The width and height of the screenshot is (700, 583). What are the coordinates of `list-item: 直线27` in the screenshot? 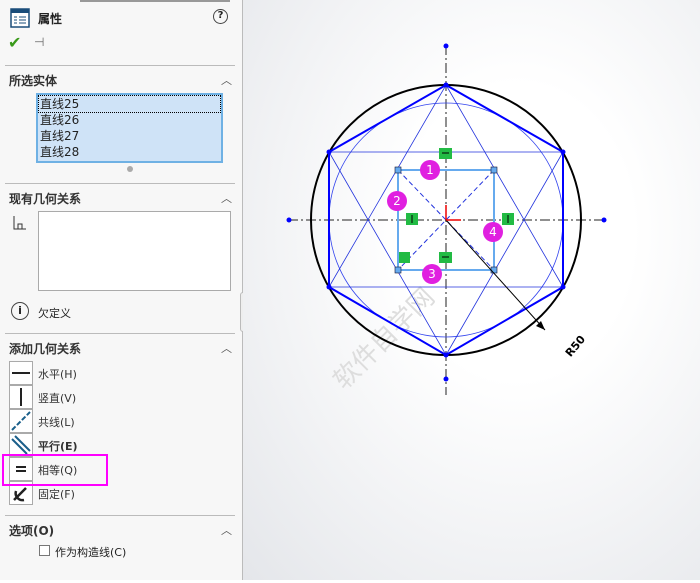 It's located at (129, 136).